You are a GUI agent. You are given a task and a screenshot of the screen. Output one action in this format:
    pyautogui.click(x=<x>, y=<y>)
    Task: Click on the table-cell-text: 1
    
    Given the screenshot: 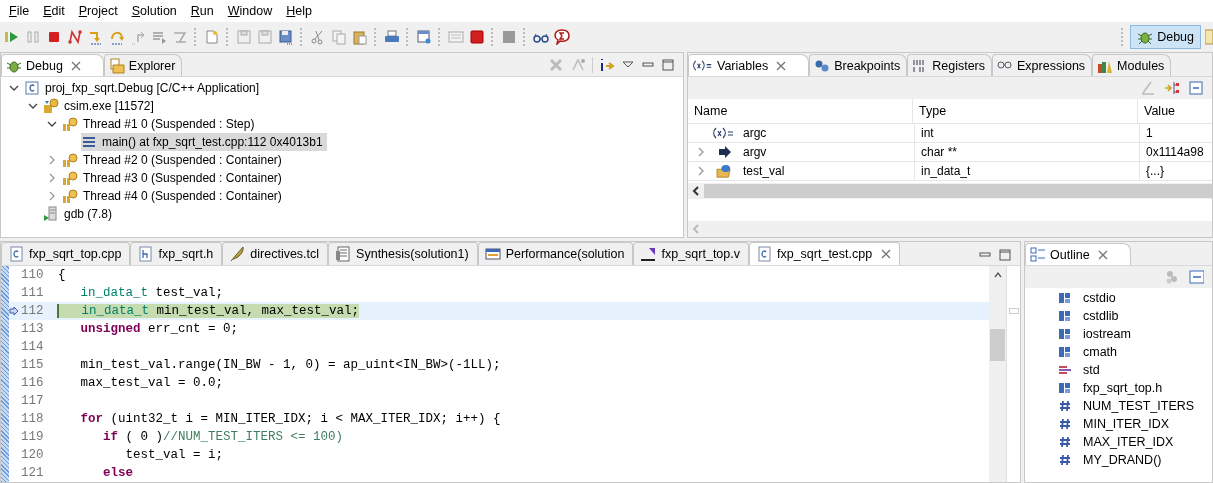 What is the action you would take?
    pyautogui.click(x=1149, y=134)
    